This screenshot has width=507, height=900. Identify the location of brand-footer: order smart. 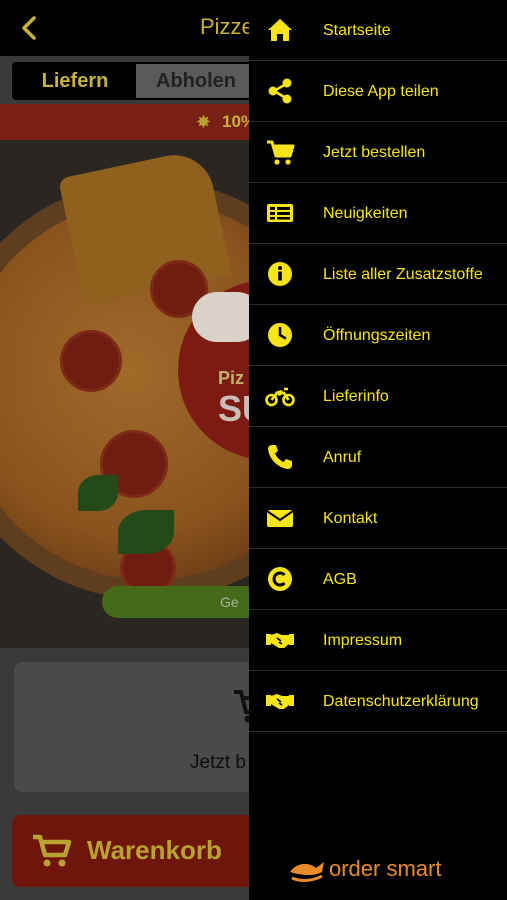
(379, 870).